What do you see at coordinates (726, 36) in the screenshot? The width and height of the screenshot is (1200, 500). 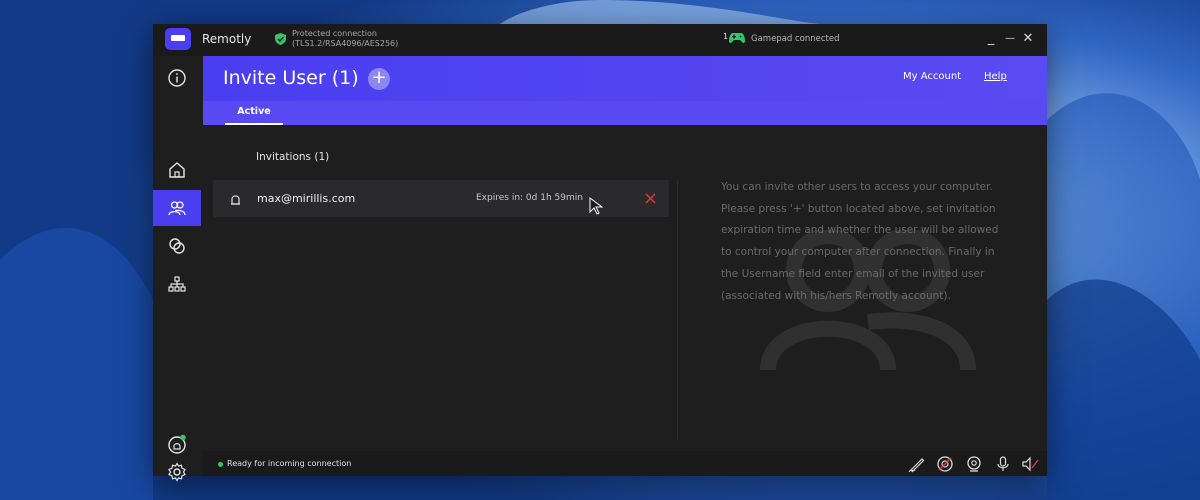 I see `gamepad-count: 1` at bounding box center [726, 36].